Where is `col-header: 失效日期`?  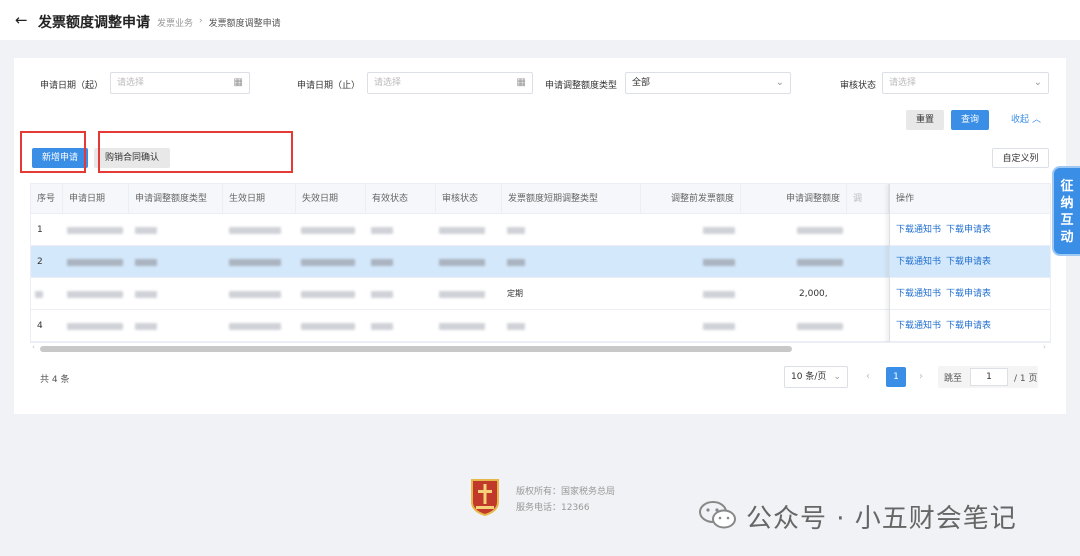 col-header: 失效日期 is located at coordinates (331, 199).